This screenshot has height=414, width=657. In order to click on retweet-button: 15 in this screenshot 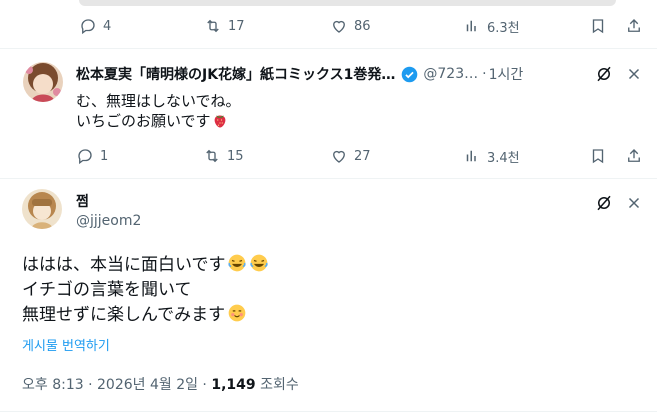, I will do `click(223, 156)`.